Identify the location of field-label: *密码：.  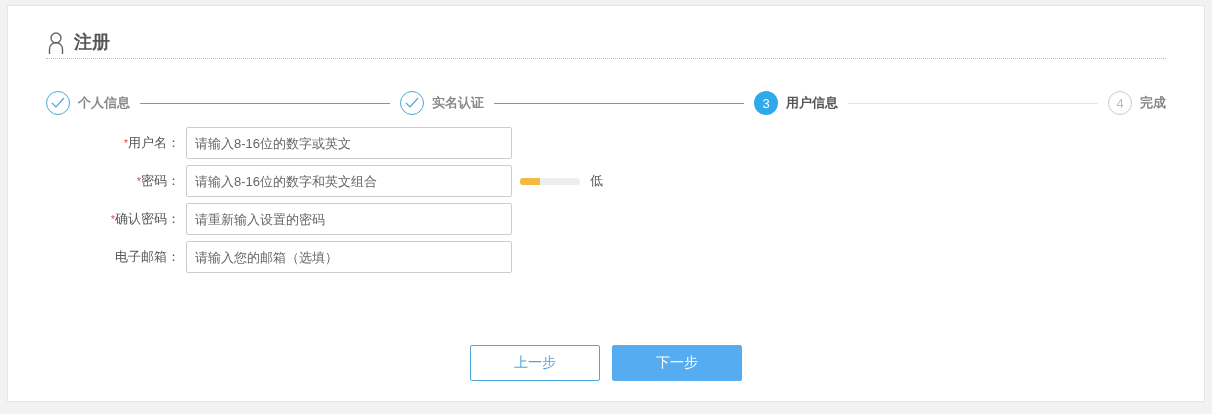
(158, 181).